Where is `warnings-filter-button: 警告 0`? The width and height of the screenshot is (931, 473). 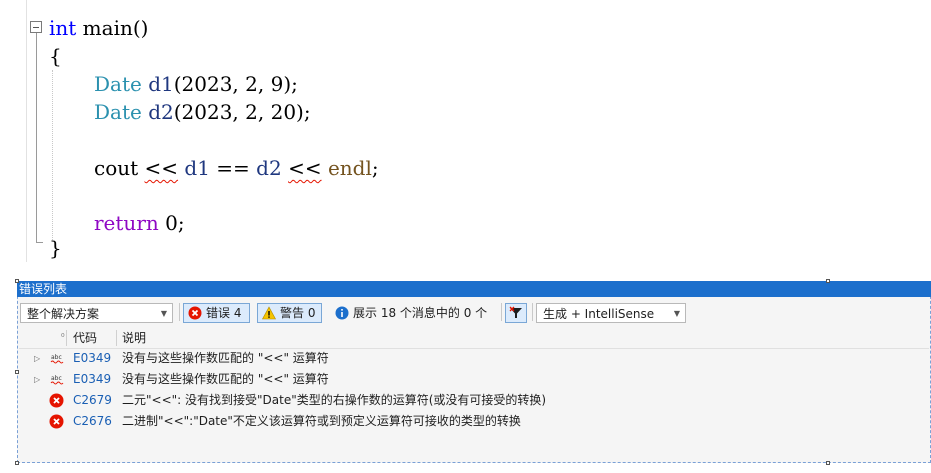
warnings-filter-button: 警告 0 is located at coordinates (289, 313).